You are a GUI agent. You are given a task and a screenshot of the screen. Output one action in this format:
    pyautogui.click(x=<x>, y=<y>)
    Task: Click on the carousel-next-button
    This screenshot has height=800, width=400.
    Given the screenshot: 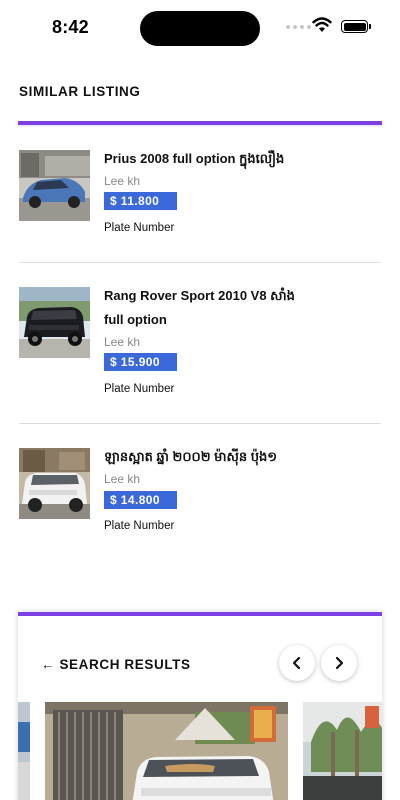 What is the action you would take?
    pyautogui.click(x=339, y=663)
    